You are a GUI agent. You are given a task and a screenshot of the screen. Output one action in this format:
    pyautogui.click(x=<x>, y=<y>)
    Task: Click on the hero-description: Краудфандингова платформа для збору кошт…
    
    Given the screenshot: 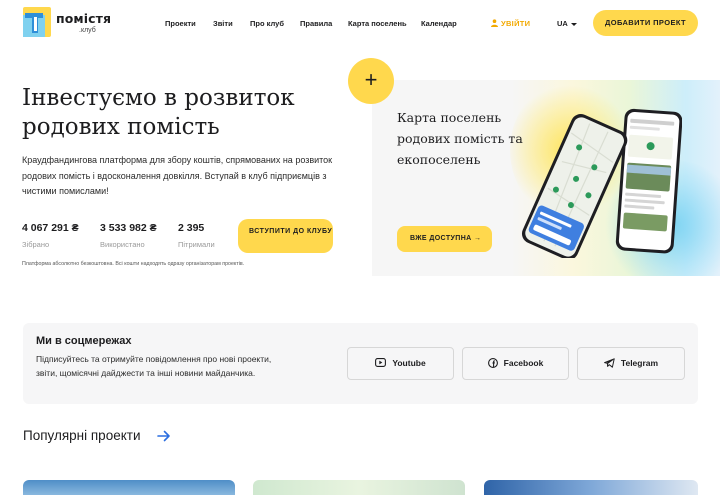 What is the action you would take?
    pyautogui.click(x=177, y=175)
    